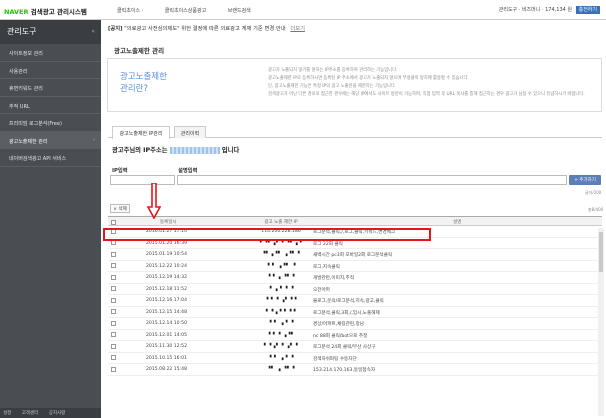  I want to click on row-date: 2015.12.16 17:04, so click(167, 300).